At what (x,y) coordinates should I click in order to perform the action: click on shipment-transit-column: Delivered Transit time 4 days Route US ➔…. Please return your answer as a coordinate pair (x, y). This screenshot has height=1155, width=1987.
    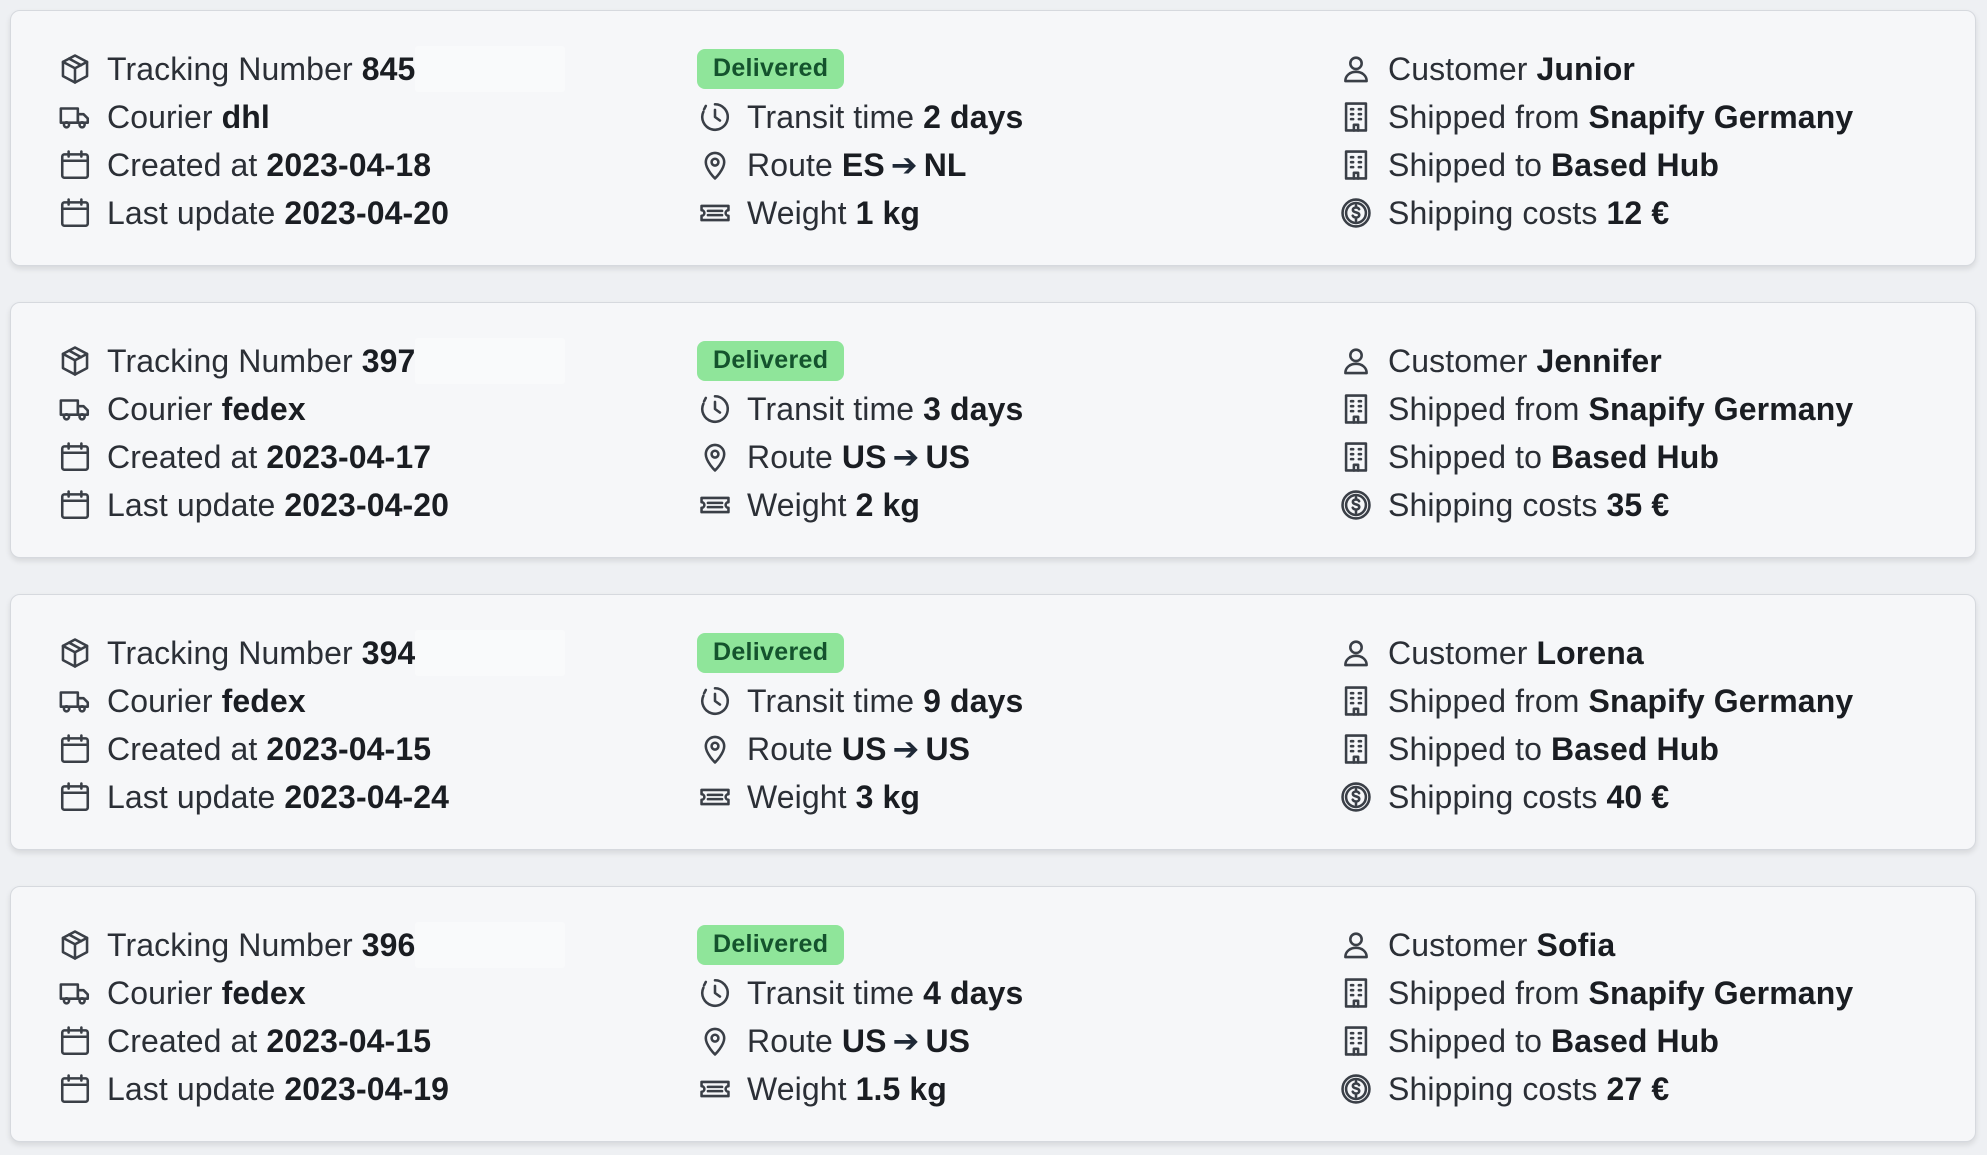
    Looking at the image, I should click on (860, 1017).